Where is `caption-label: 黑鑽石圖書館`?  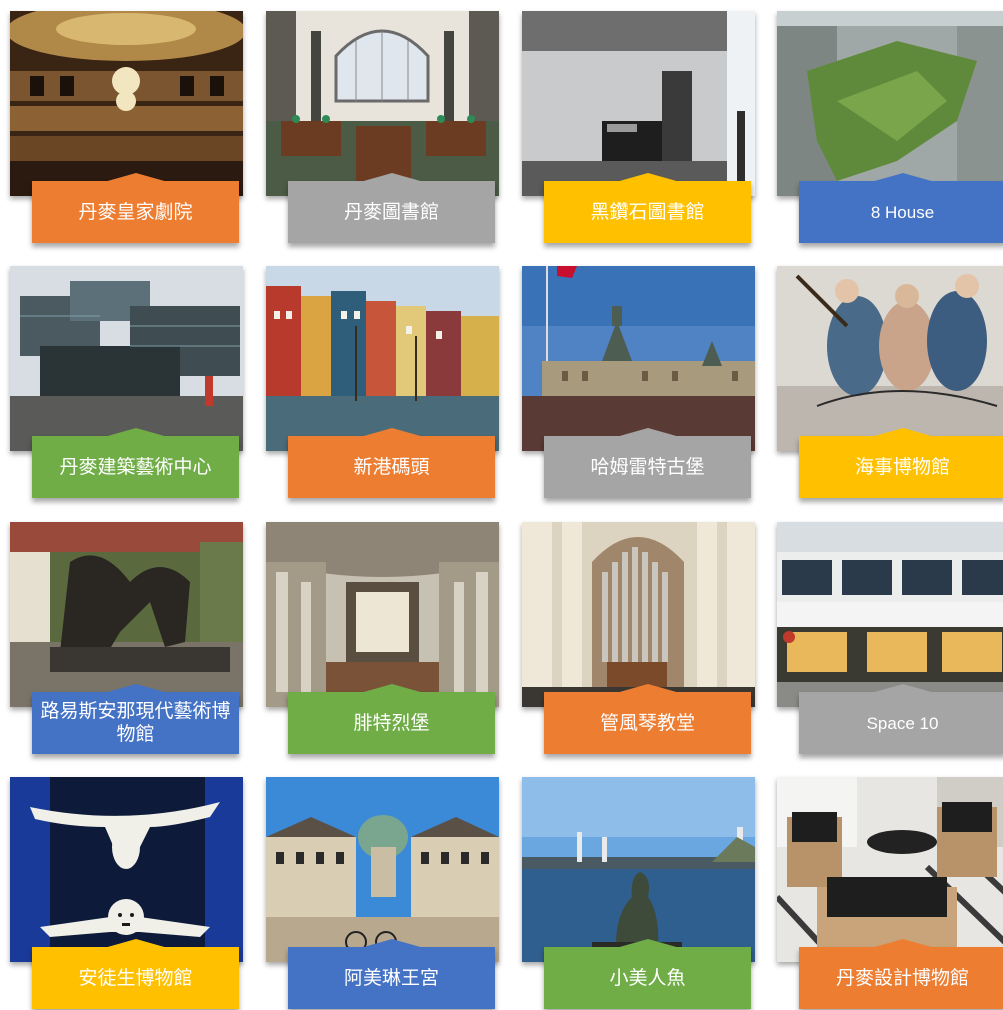
caption-label: 黑鑽石圖書館 is located at coordinates (647, 211).